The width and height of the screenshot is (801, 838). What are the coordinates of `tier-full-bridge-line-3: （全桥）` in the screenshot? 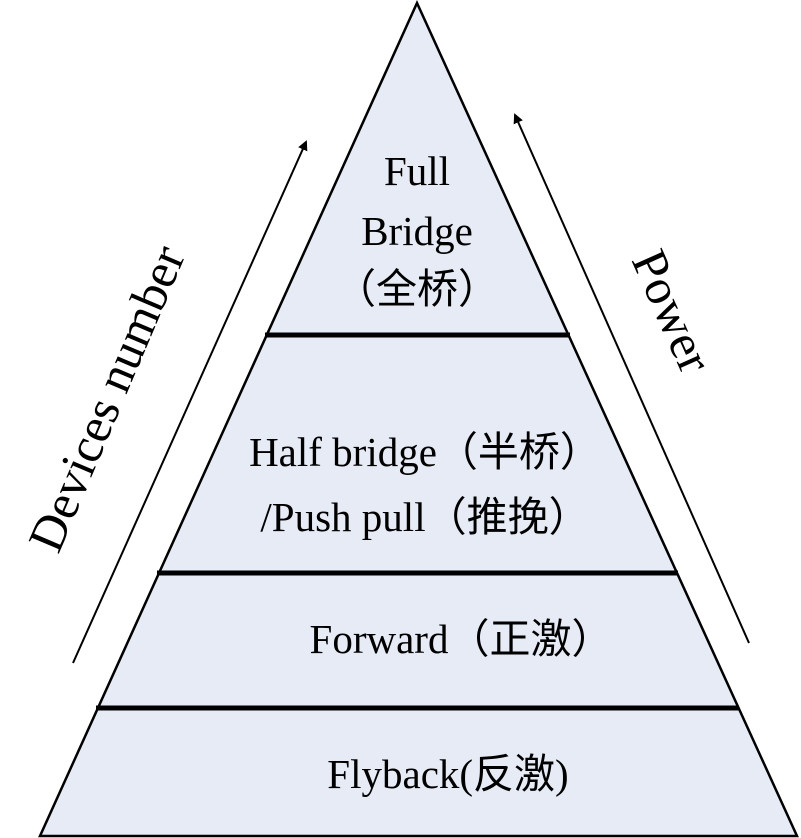 It's located at (417, 289).